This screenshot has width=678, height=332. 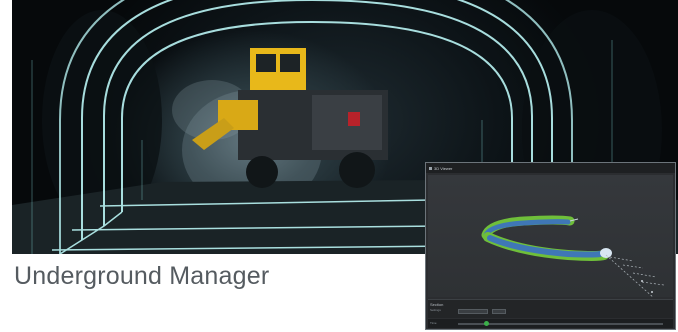 What do you see at coordinates (550, 308) in the screenshot?
I see `properties-panel: Section Settings` at bounding box center [550, 308].